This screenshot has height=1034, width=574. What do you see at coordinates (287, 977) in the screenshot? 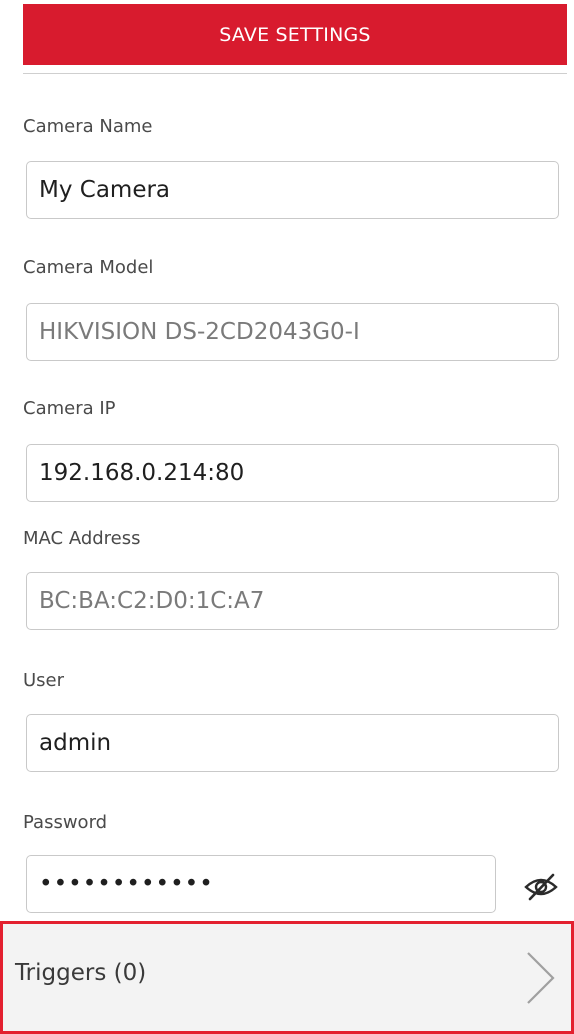
I see `triggers-row: Triggers (0)` at bounding box center [287, 977].